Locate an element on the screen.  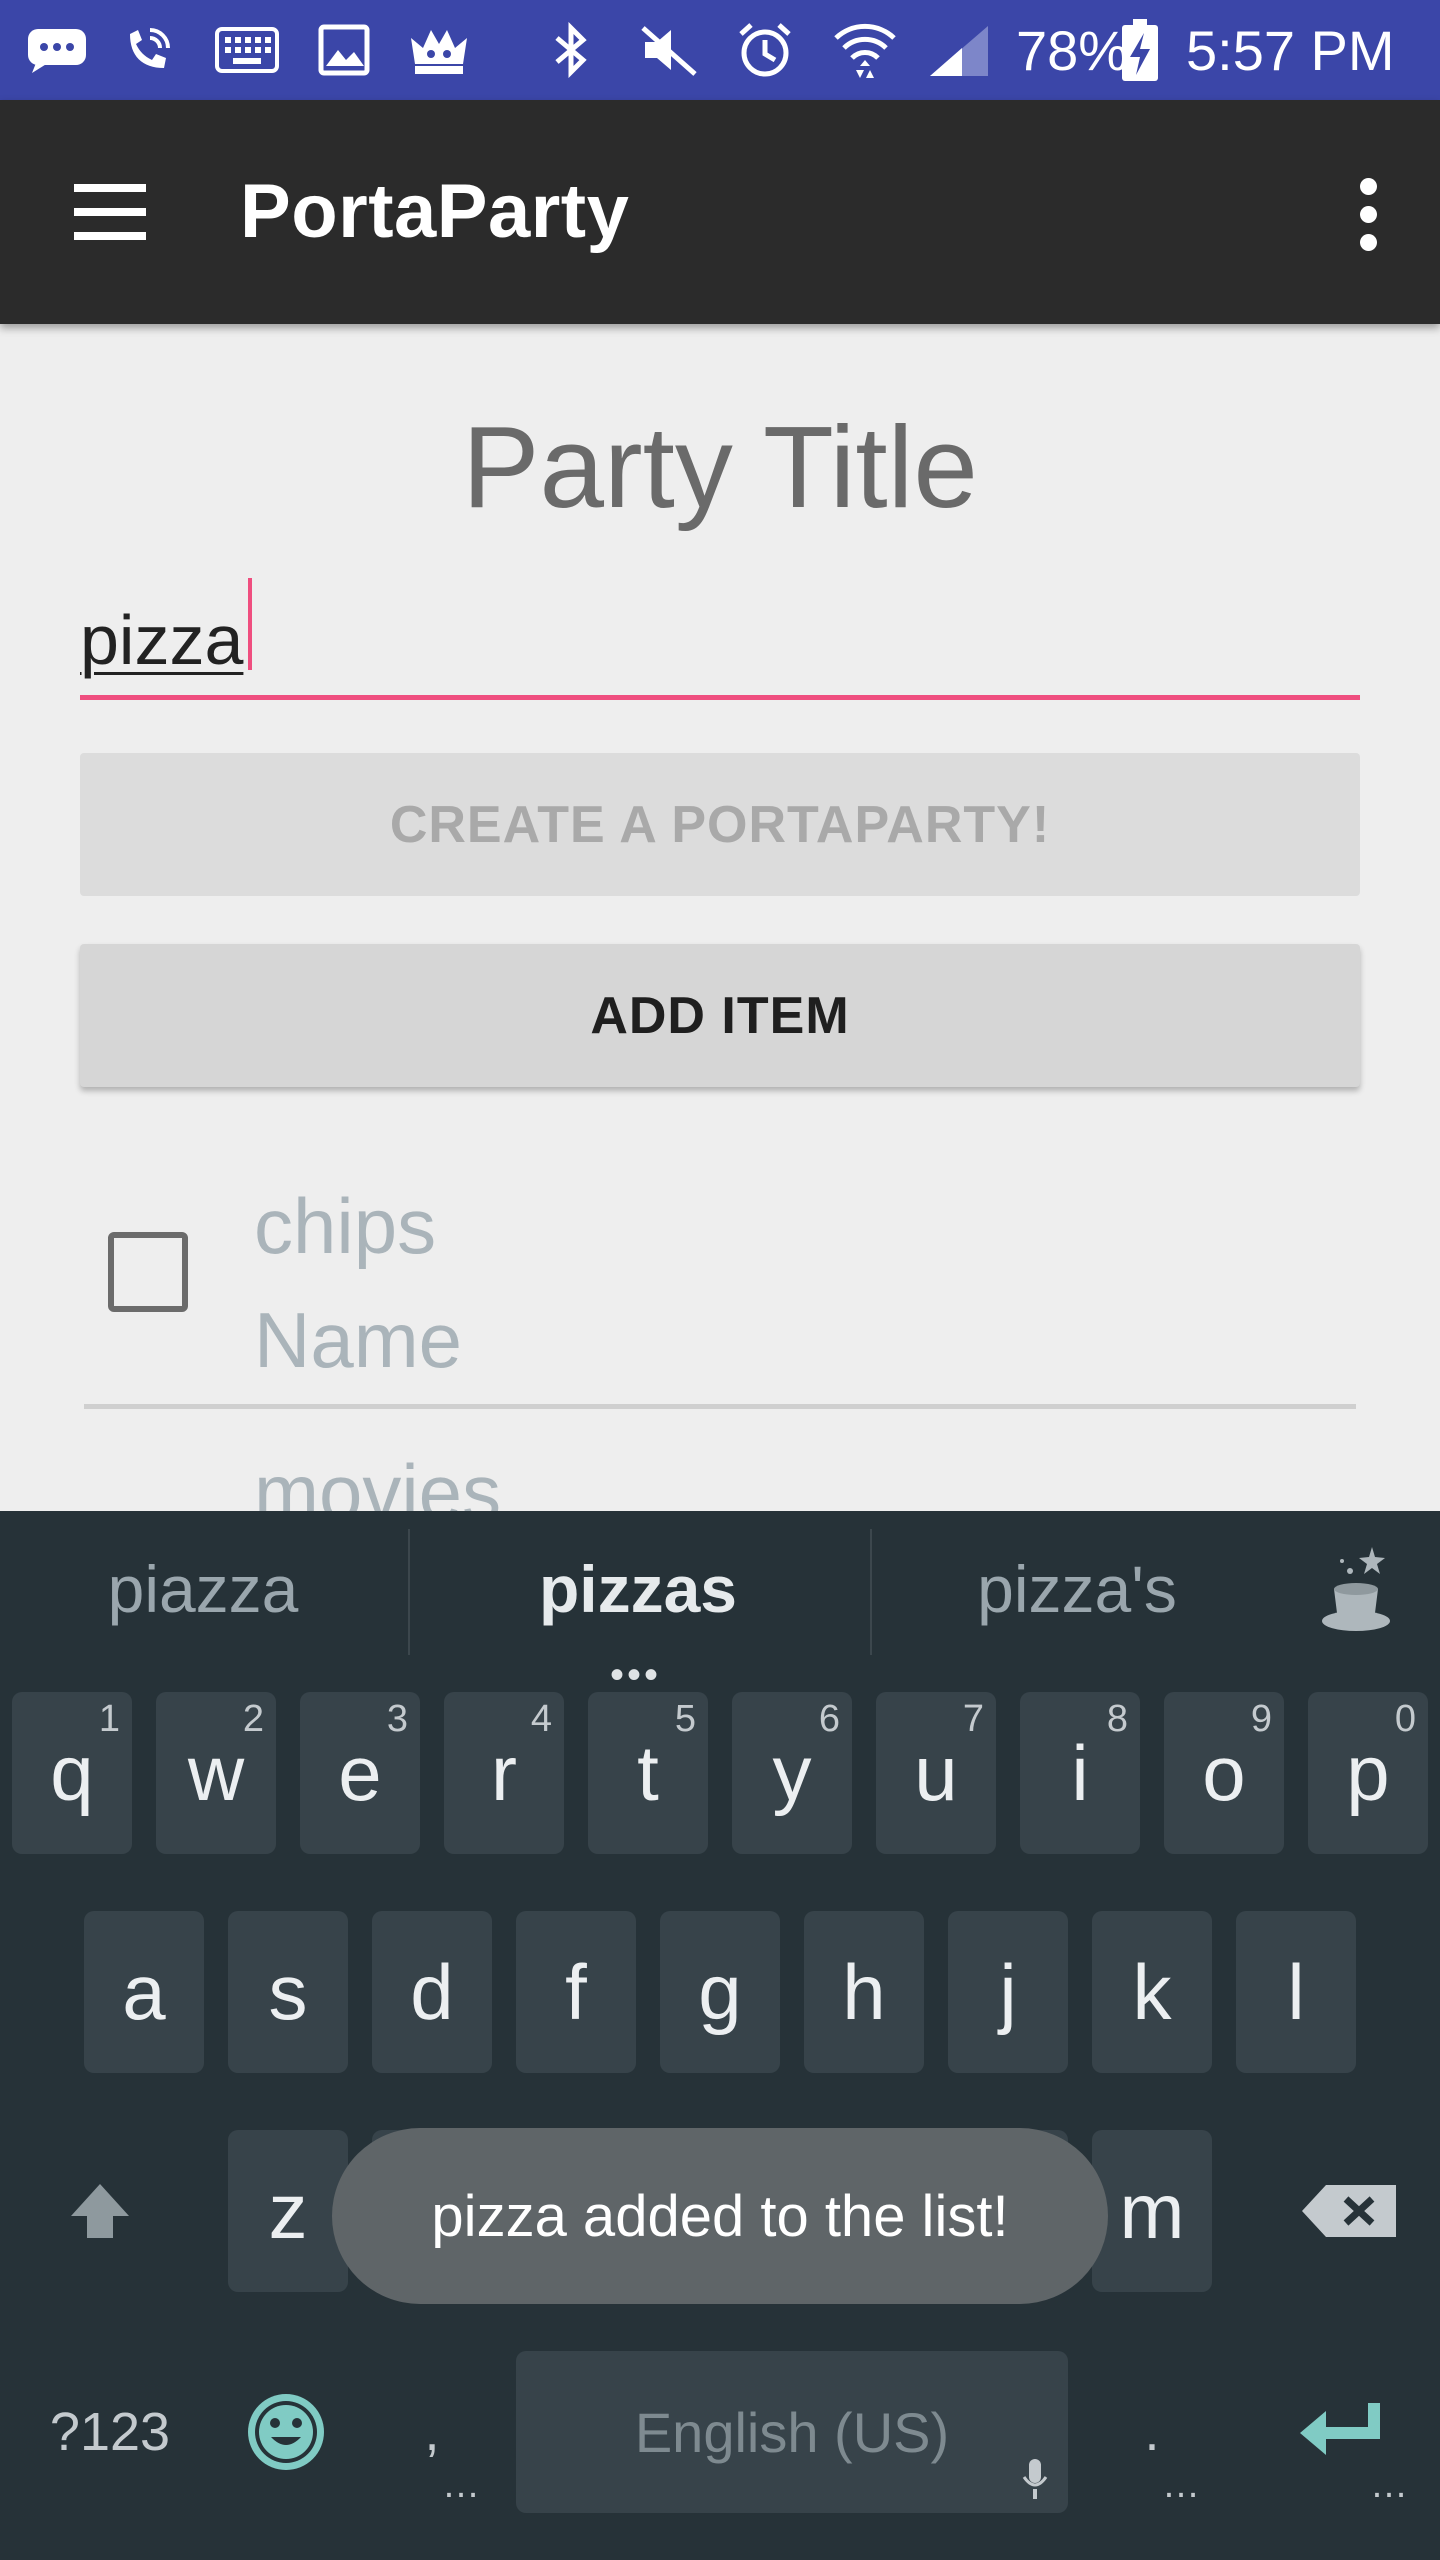
key-z: z is located at coordinates (288, 2211).